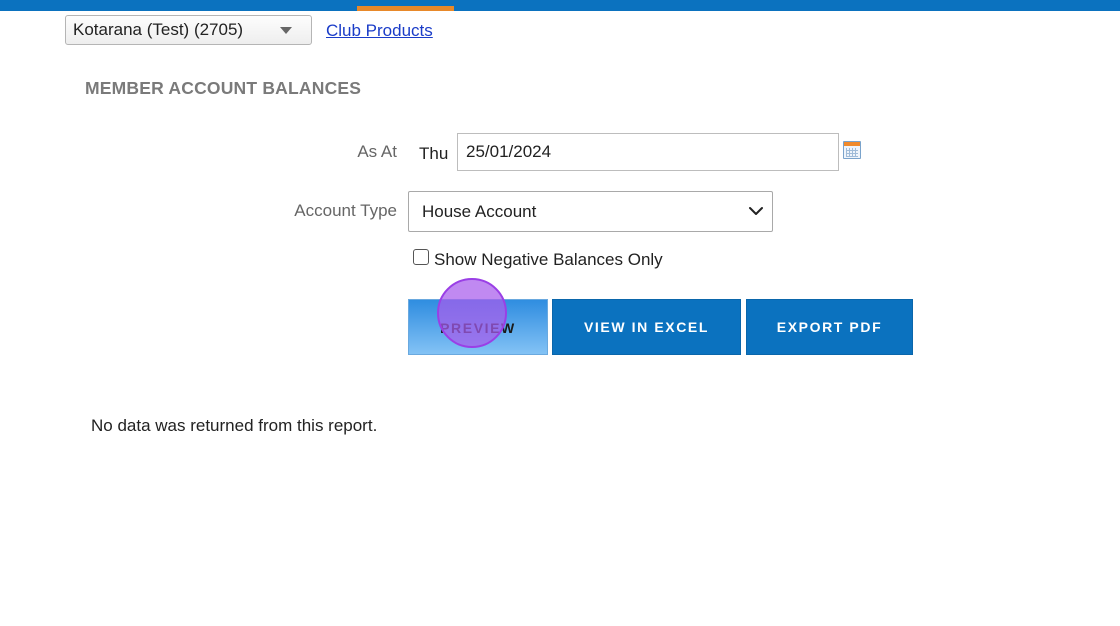 This screenshot has width=1120, height=626. I want to click on view-in-excel-button: VIEW IN EXCEL, so click(646, 327).